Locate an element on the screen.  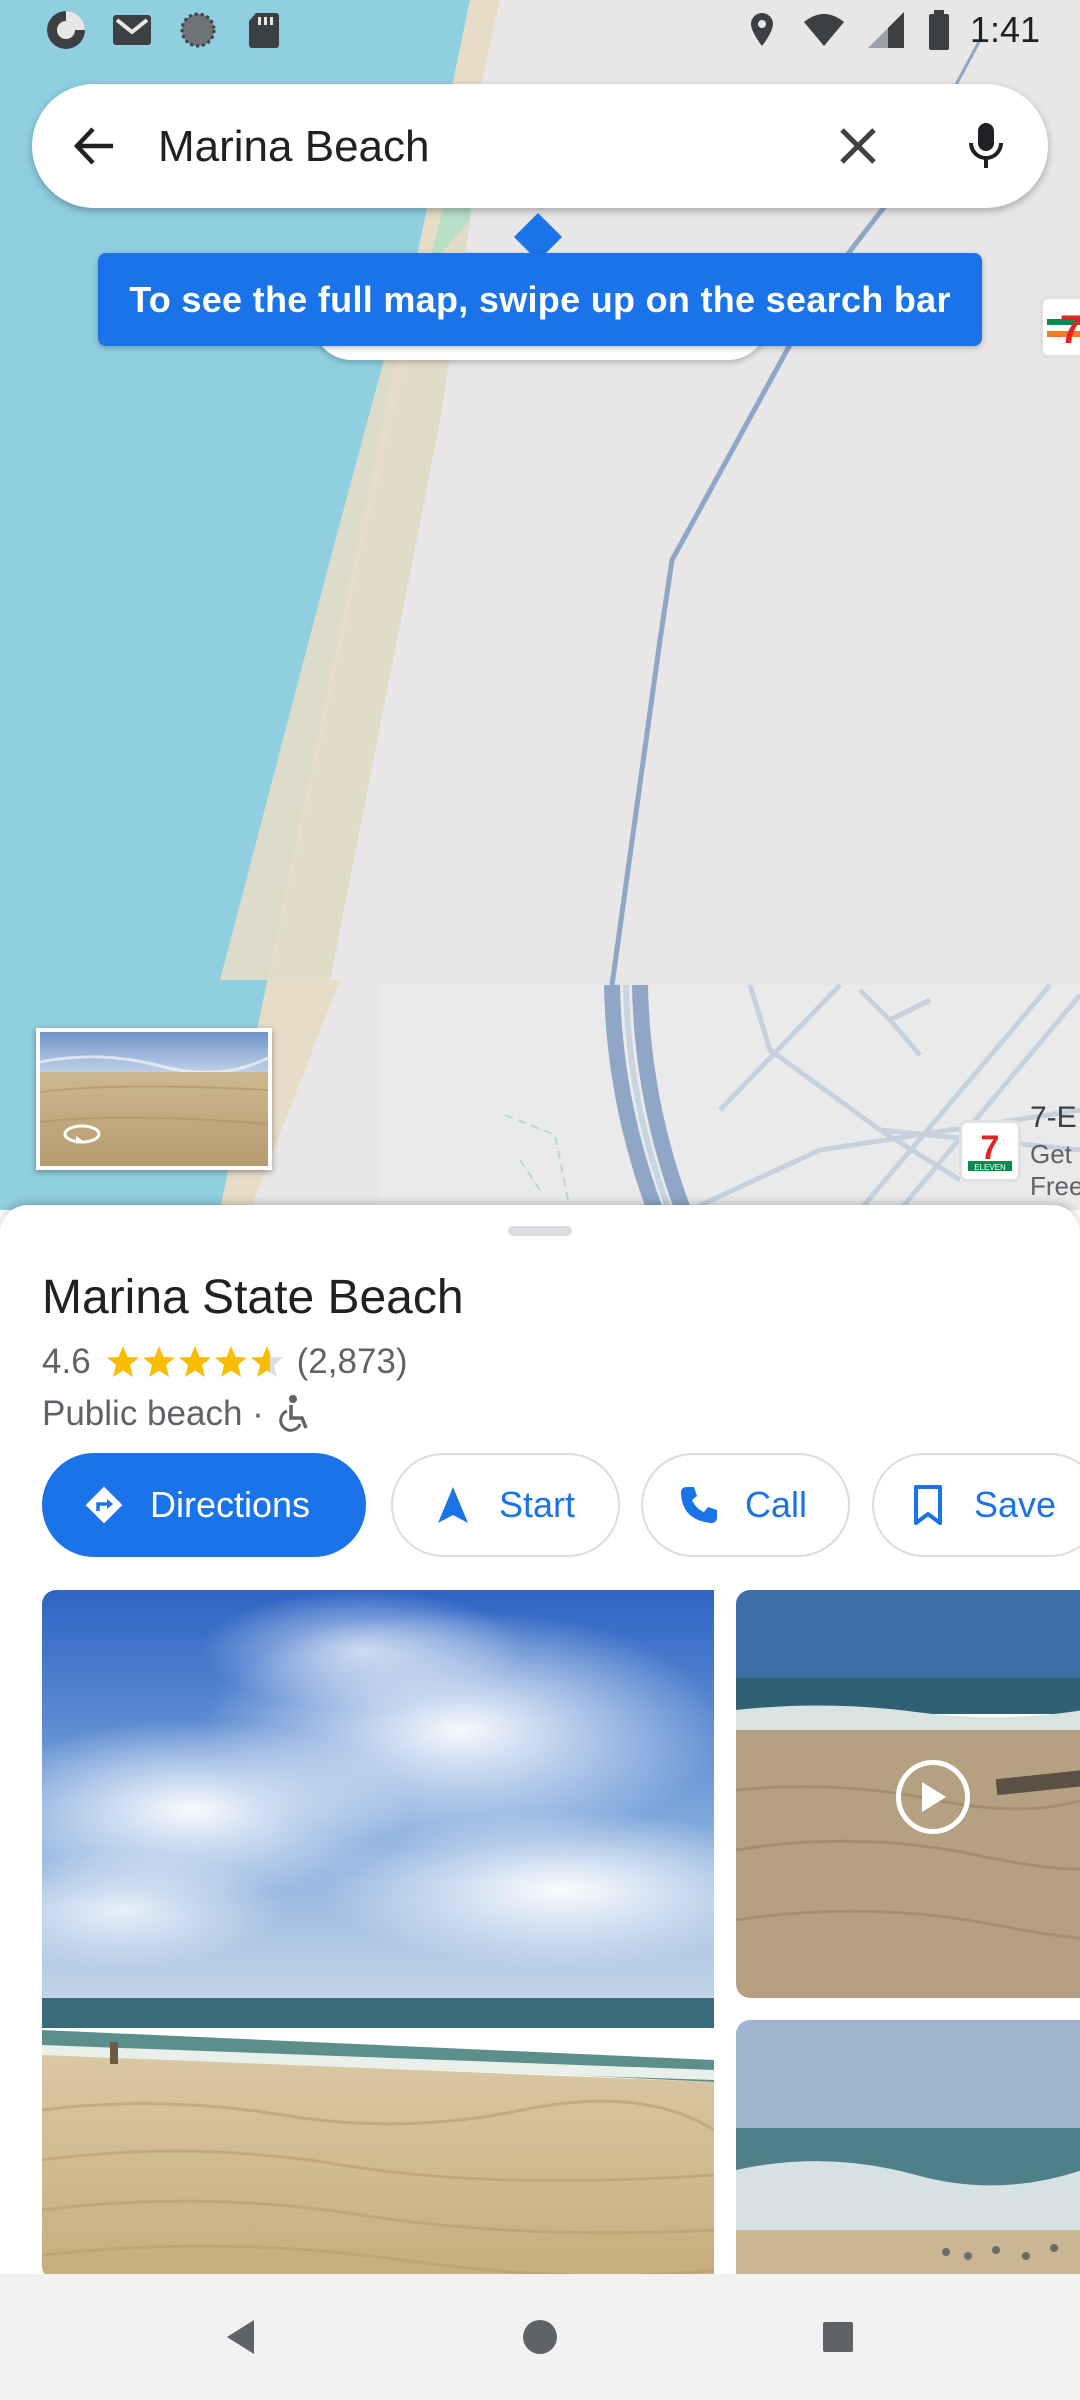
place-title: Marina State Beach is located at coordinates (253, 1297).